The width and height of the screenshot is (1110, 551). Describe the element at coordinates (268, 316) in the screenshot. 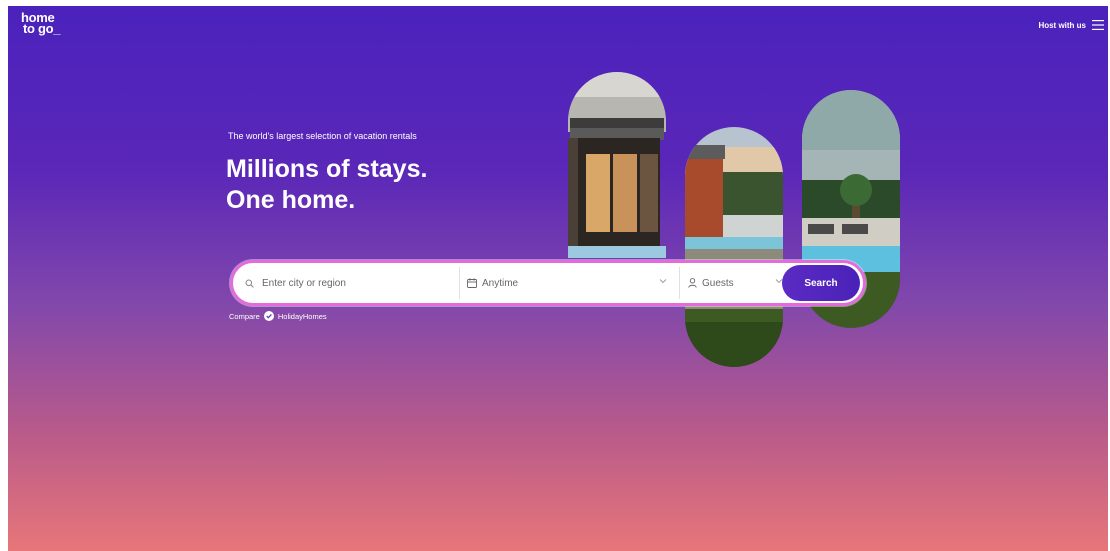

I see `check-circle-icon` at that location.